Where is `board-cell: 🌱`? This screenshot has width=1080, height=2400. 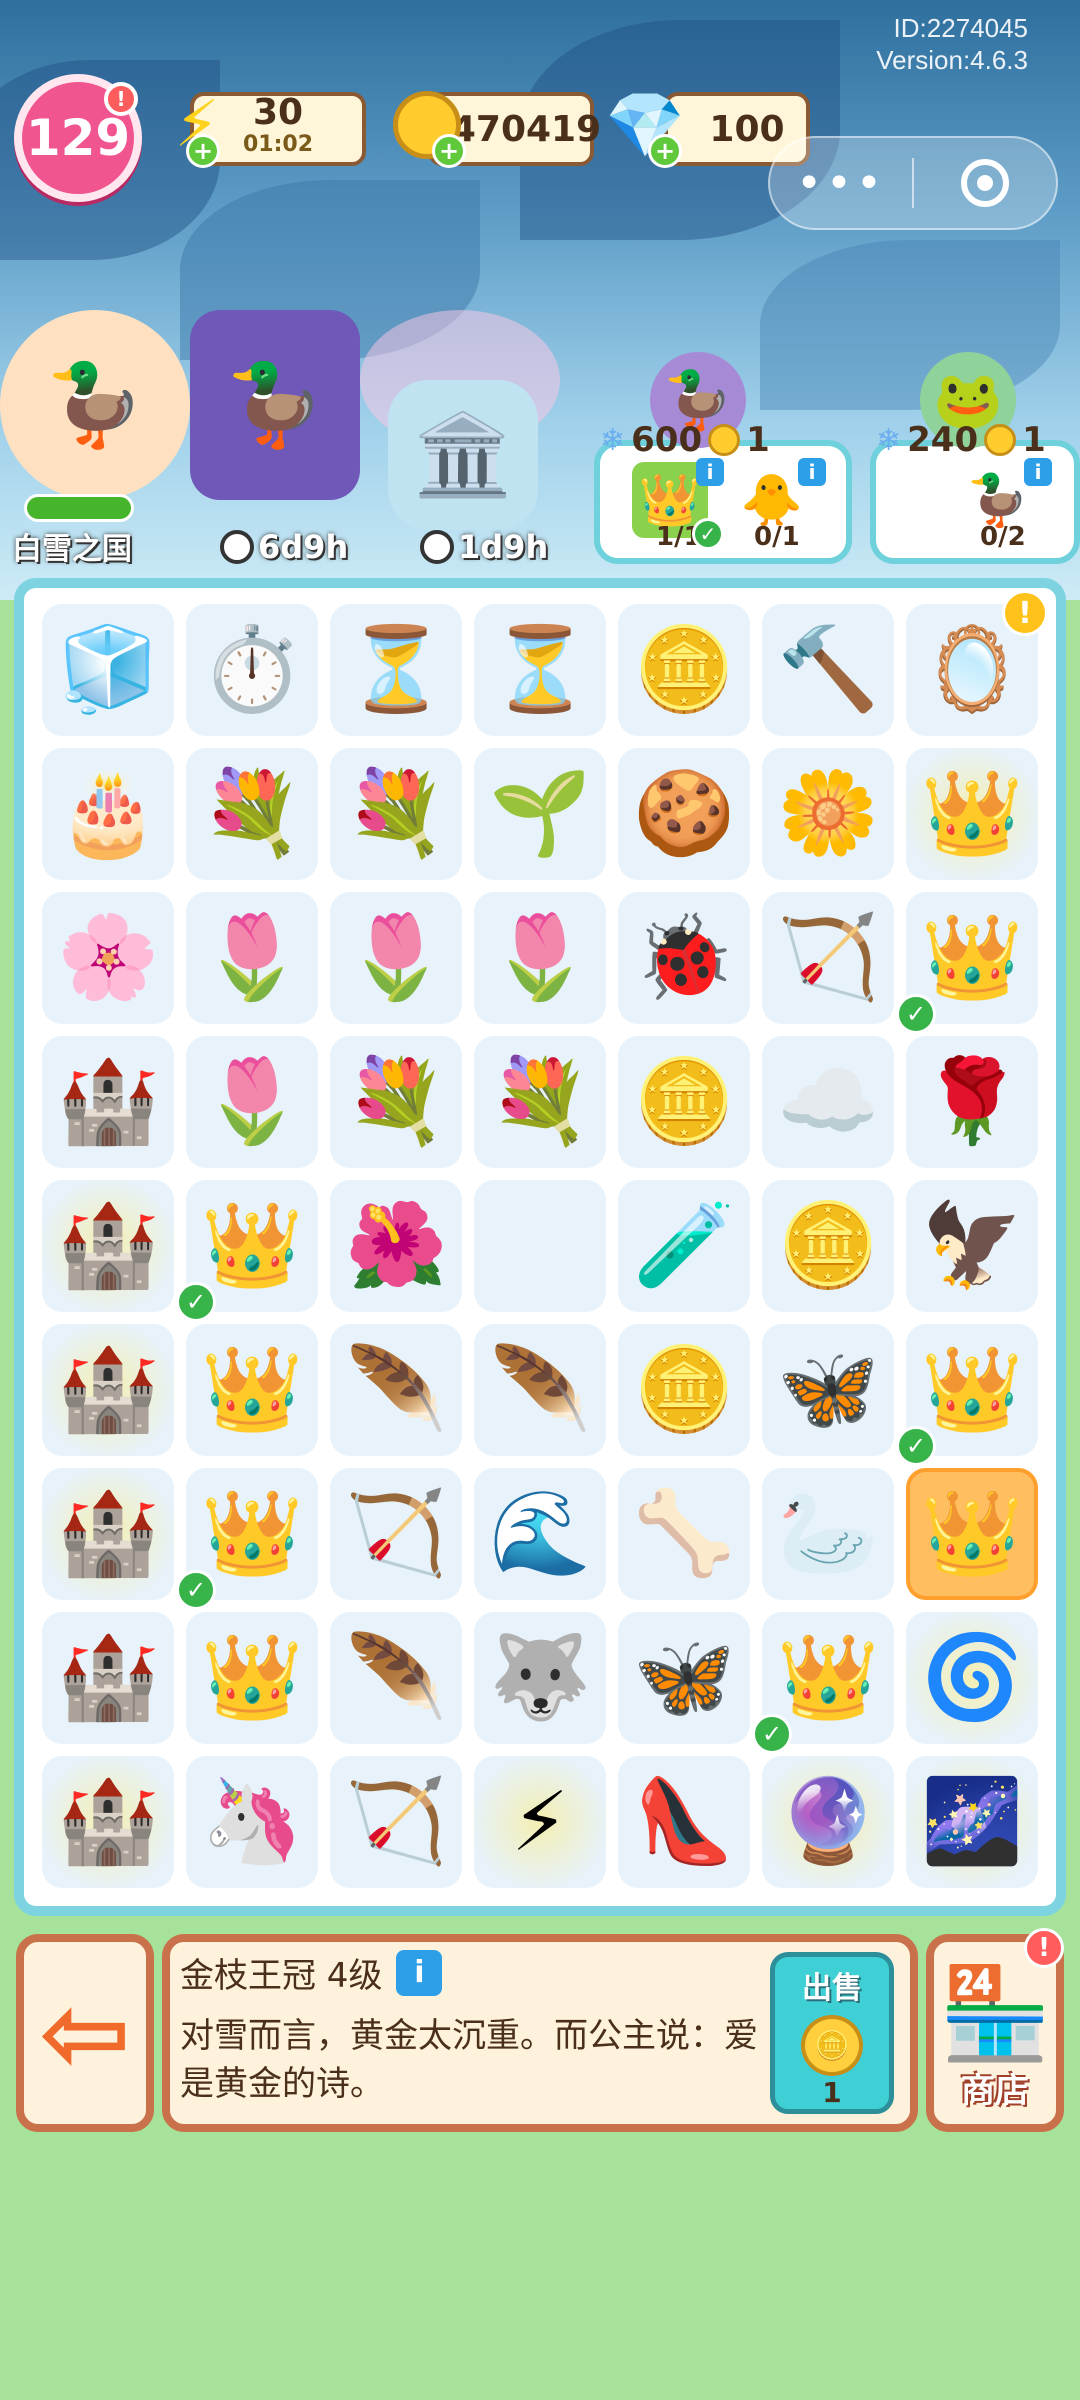 board-cell: 🌱 is located at coordinates (540, 814).